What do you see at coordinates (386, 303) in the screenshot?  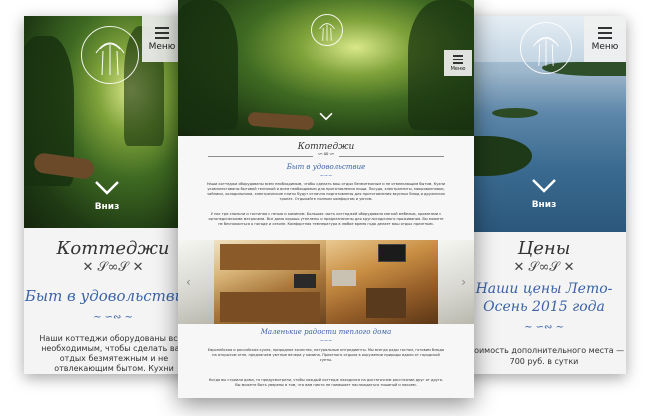 I see `fireplace-shape` at bounding box center [386, 303].